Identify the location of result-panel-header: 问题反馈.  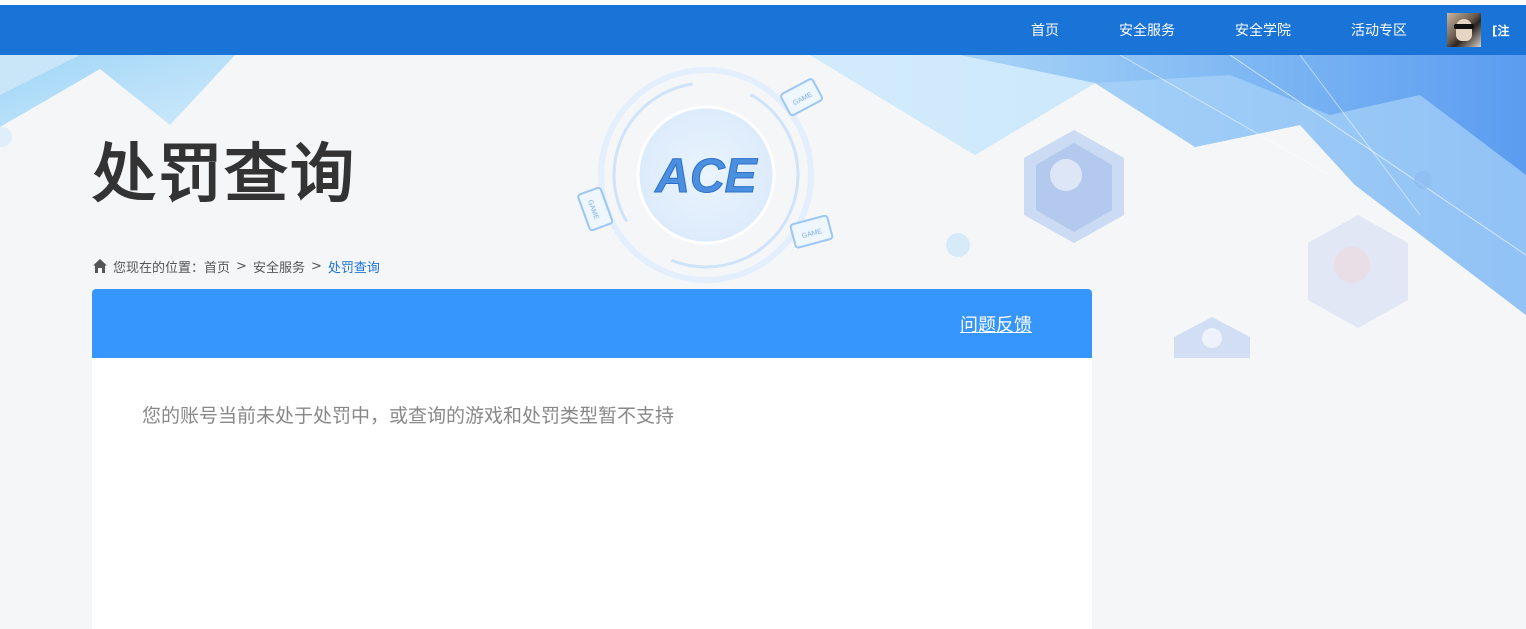
(592, 323).